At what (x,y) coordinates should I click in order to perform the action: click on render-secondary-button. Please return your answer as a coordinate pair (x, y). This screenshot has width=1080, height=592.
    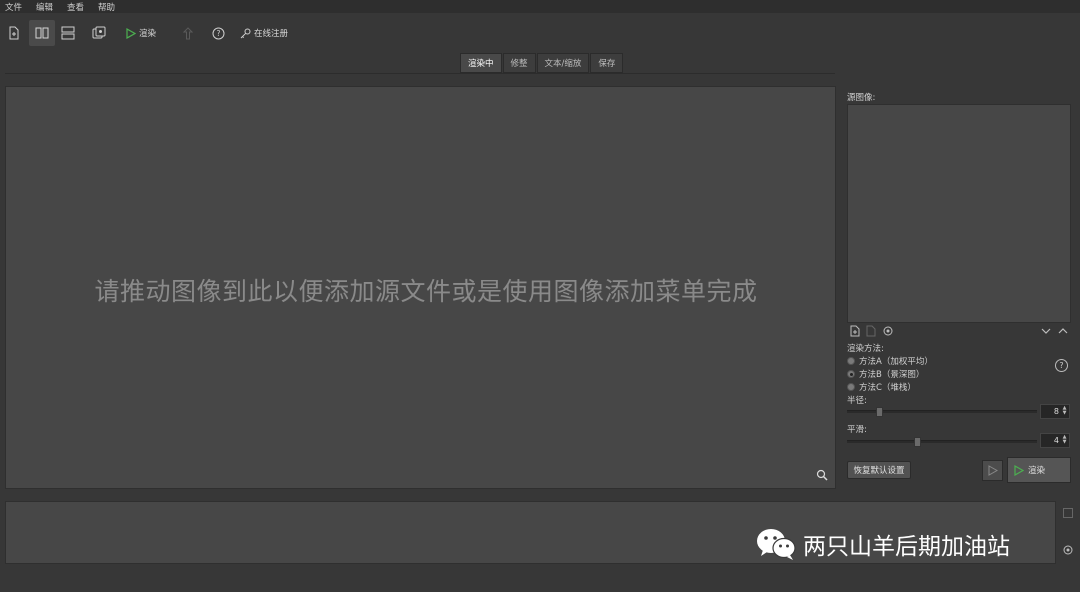
    Looking at the image, I should click on (992, 470).